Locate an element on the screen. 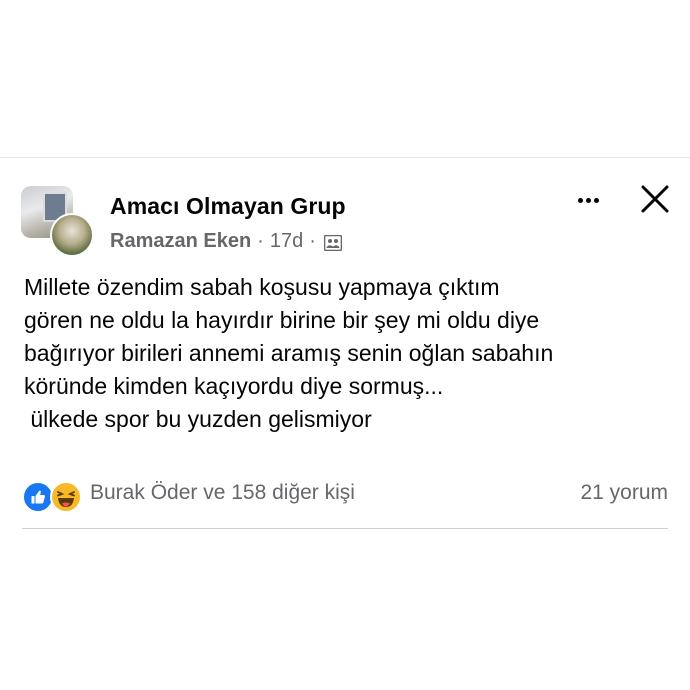  haha-reaction-icon is located at coordinates (66, 497).